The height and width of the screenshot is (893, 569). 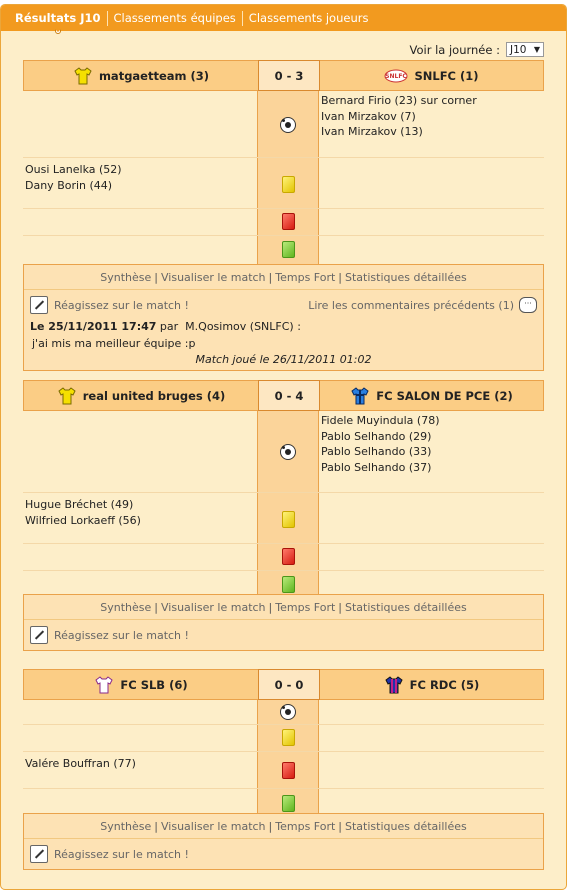 What do you see at coordinates (243, 326) in the screenshot?
I see `comment-author: M.Qosimov (SNLFC) :` at bounding box center [243, 326].